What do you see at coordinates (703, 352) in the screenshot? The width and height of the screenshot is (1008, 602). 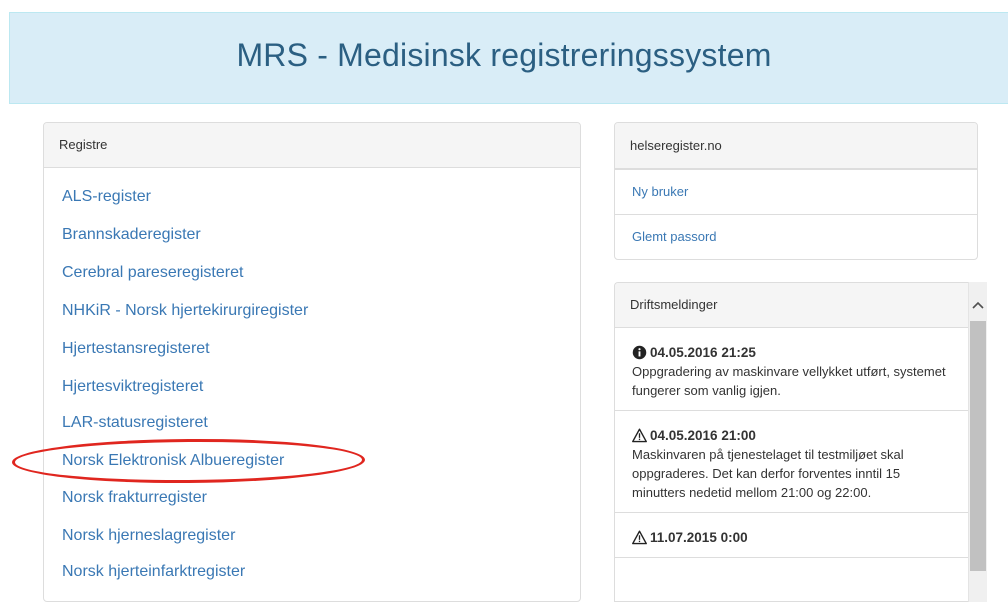 I see `message-timestamp: 04.05.2016 21:25` at bounding box center [703, 352].